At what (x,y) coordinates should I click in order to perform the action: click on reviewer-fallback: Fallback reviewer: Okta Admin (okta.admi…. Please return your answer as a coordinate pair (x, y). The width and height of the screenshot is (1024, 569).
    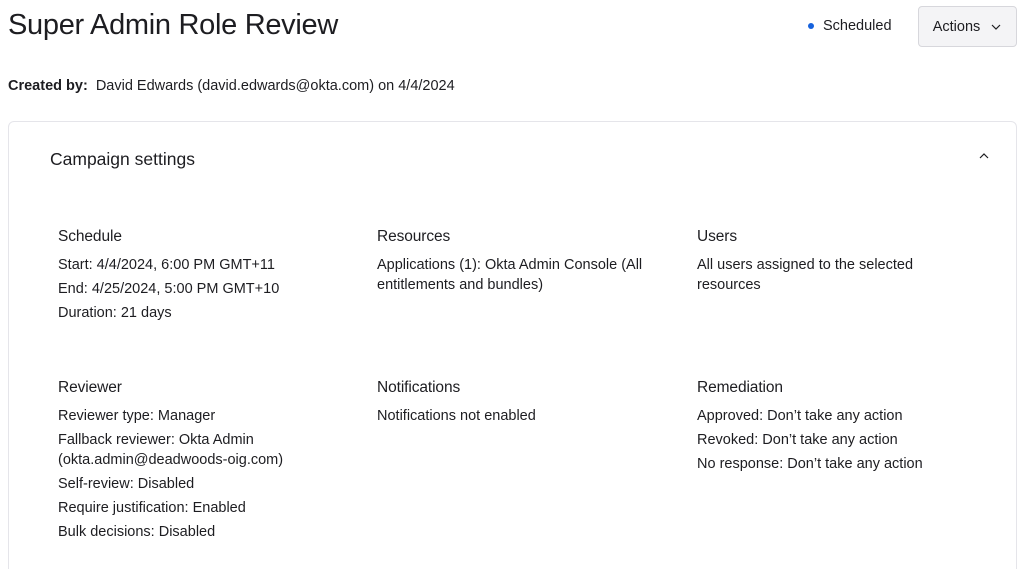
    Looking at the image, I should click on (171, 450).